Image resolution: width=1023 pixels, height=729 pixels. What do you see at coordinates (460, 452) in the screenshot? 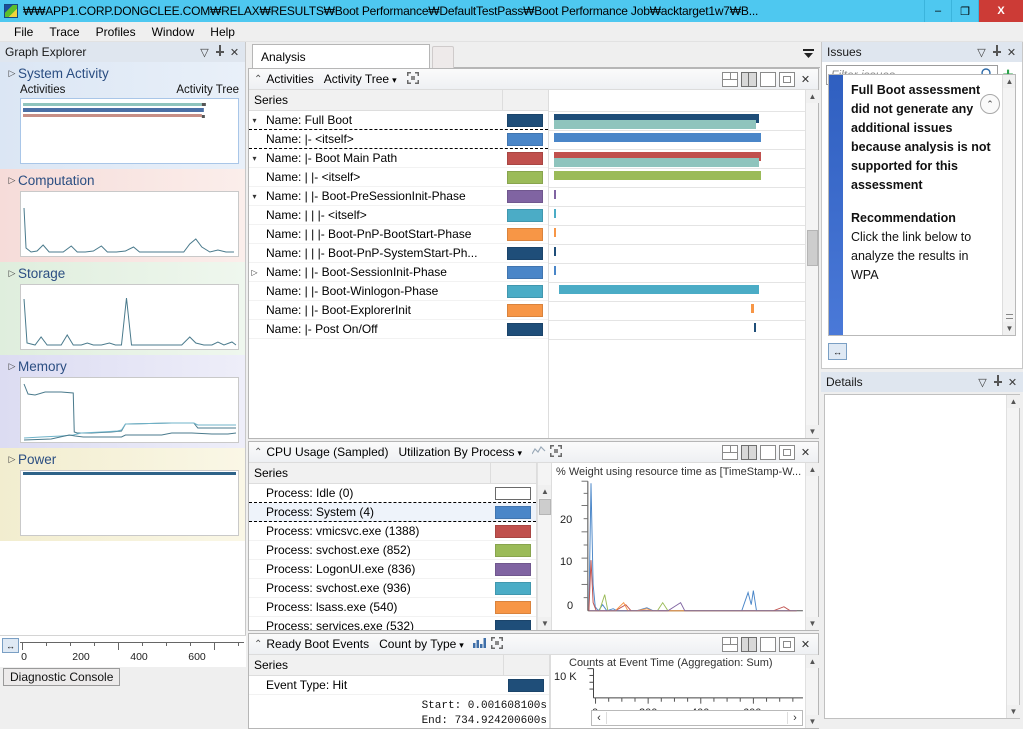
I see `cpu-view-mode-dropdown: Utilization By Process ▾` at bounding box center [460, 452].